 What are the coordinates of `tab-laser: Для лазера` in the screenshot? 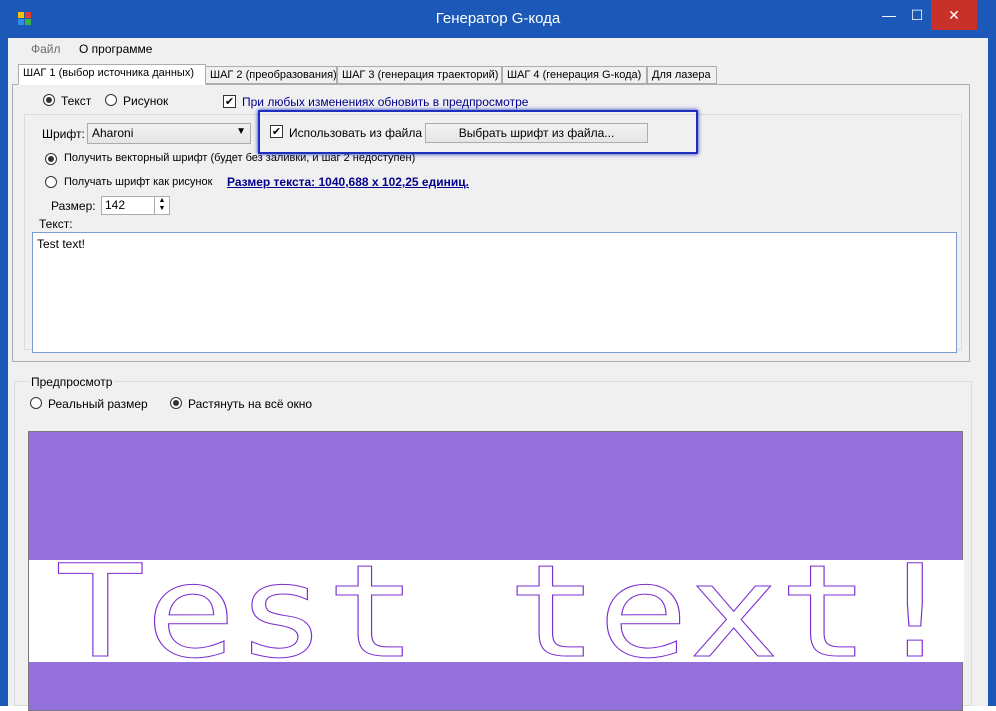 It's located at (682, 75).